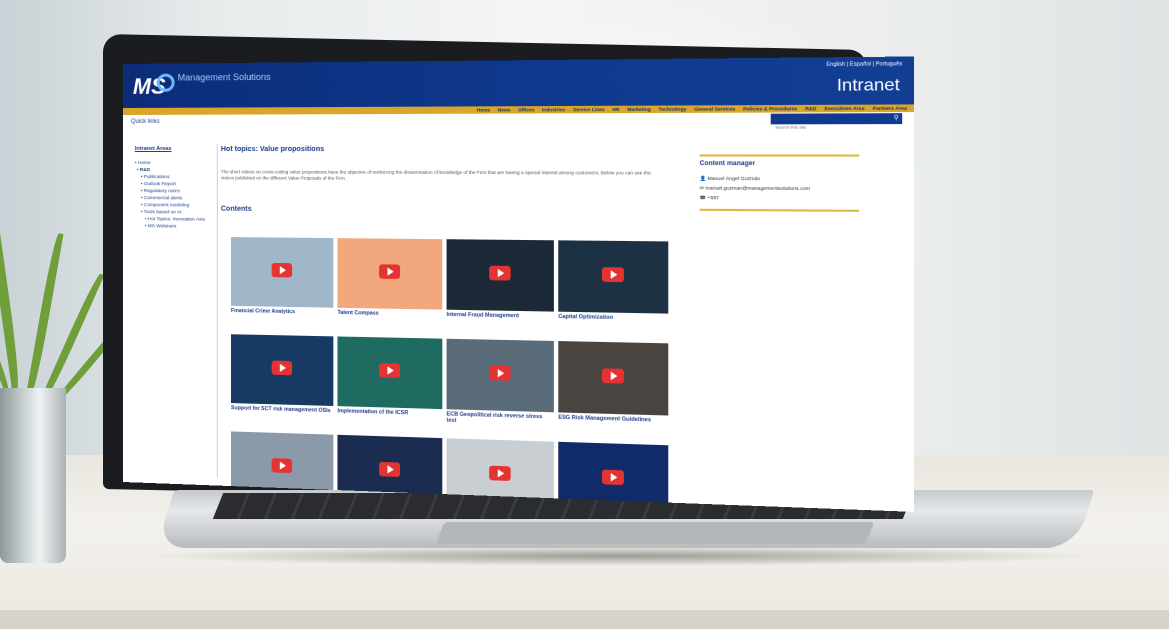 The image size is (1169, 629). Describe the element at coordinates (733, 179) in the screenshot. I see `manager-name-text: Manuel Ángel Guzmán` at that location.